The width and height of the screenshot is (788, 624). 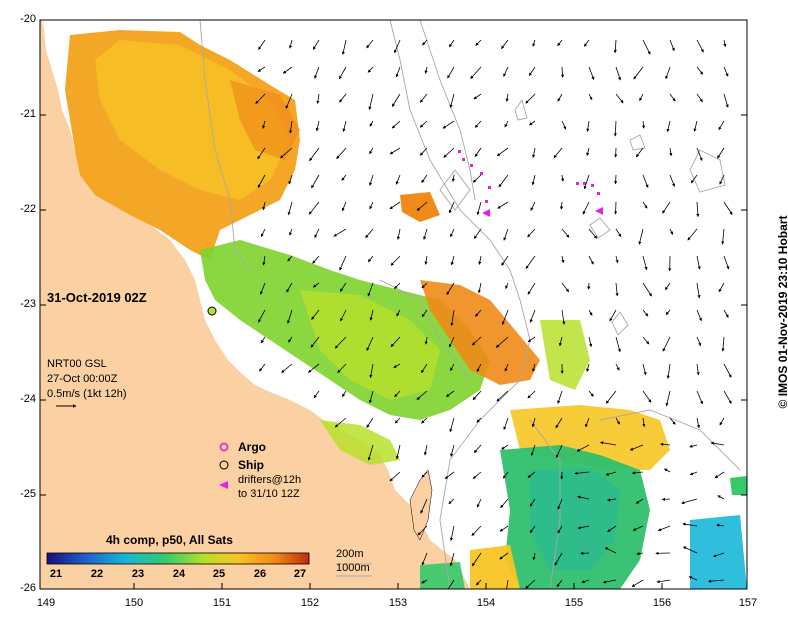 What do you see at coordinates (353, 568) in the screenshot?
I see `isobath-deep-label: 1000m` at bounding box center [353, 568].